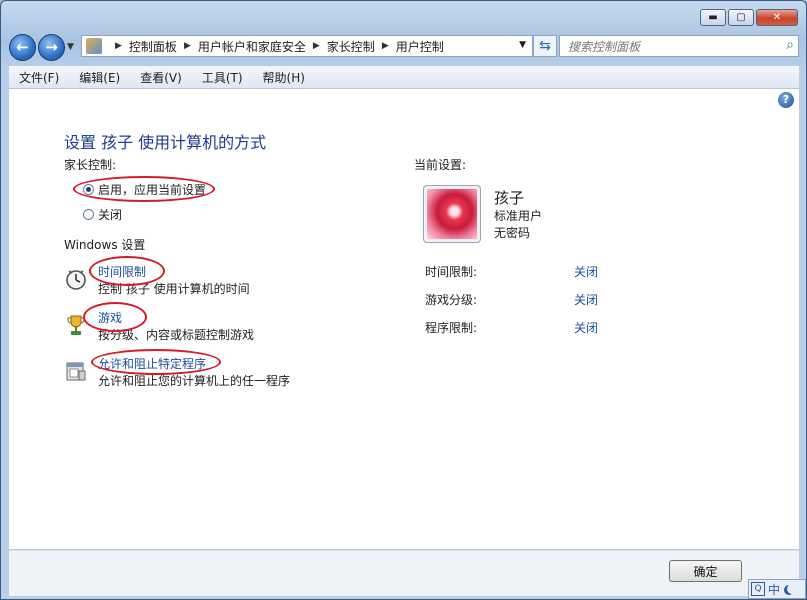 Image resolution: width=807 pixels, height=600 pixels. Describe the element at coordinates (90, 165) in the screenshot. I see `parental-controls-label: 家长控制:` at that location.